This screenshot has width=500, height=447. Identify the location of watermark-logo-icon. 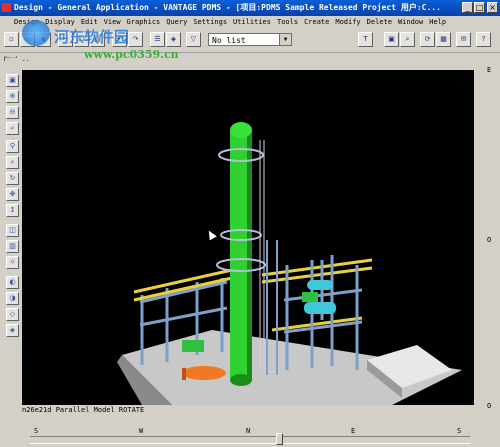
(36, 33).